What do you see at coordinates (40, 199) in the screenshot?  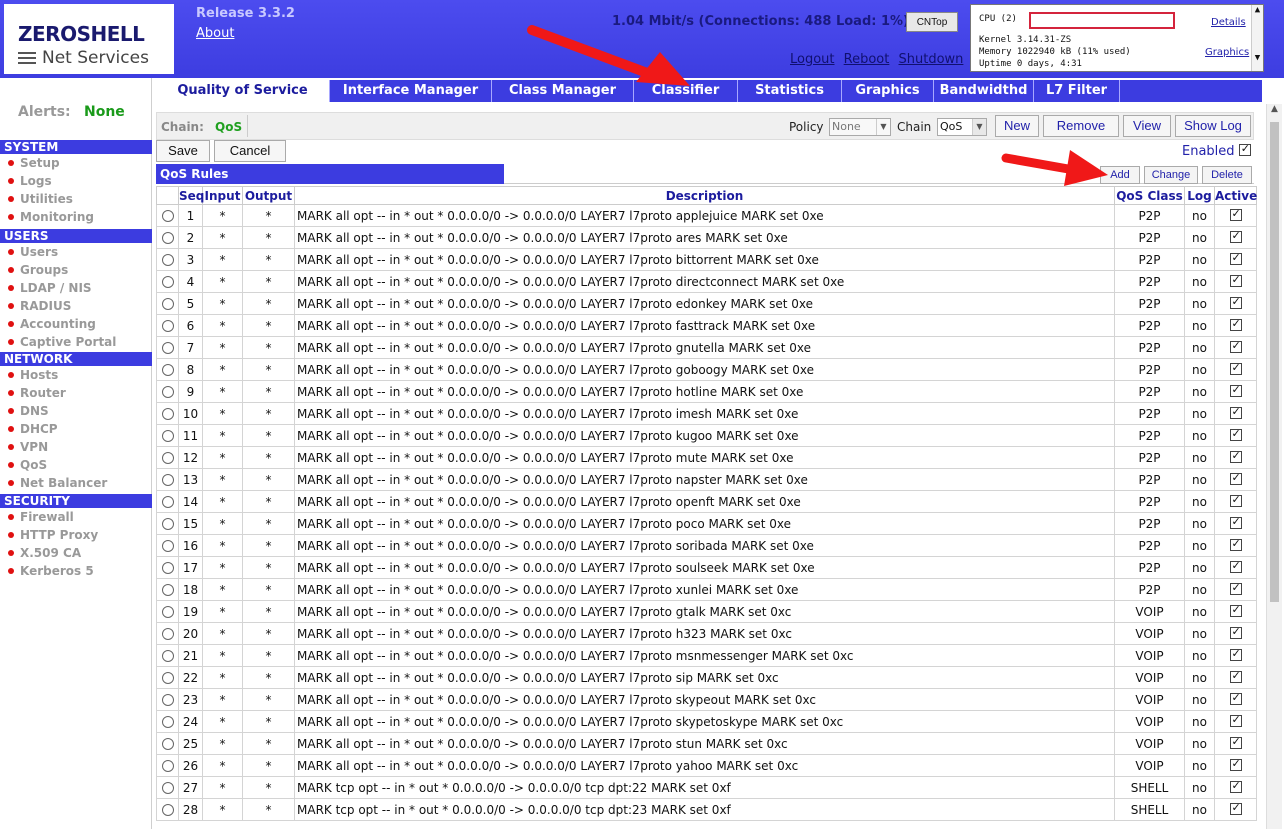 I see `sidebar-item-utilities: Utilities` at bounding box center [40, 199].